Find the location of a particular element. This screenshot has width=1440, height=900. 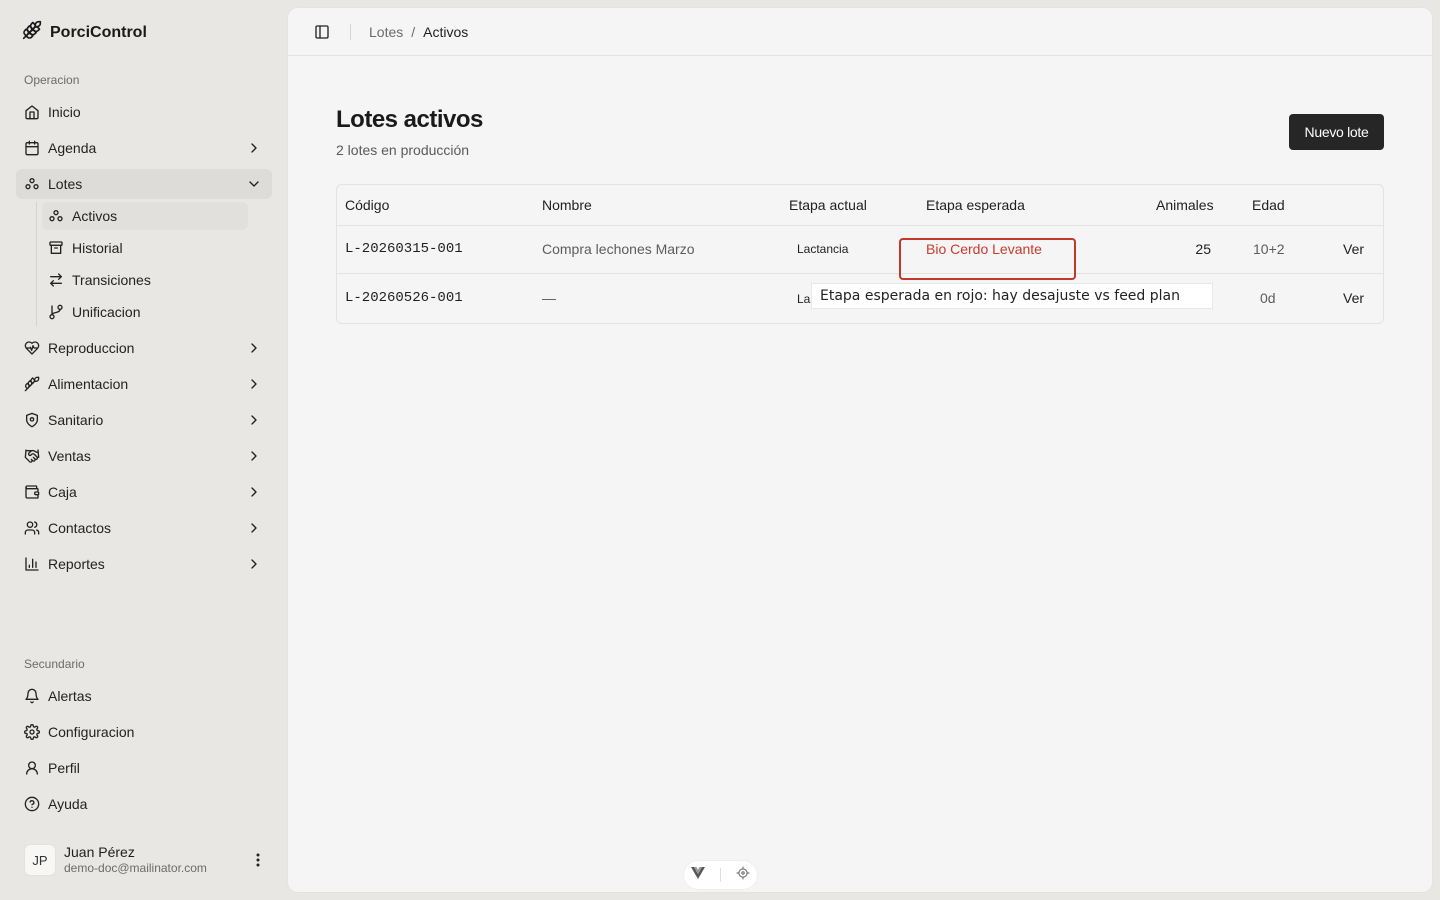

sidebar-subitem-label: Historial is located at coordinates (97, 248).